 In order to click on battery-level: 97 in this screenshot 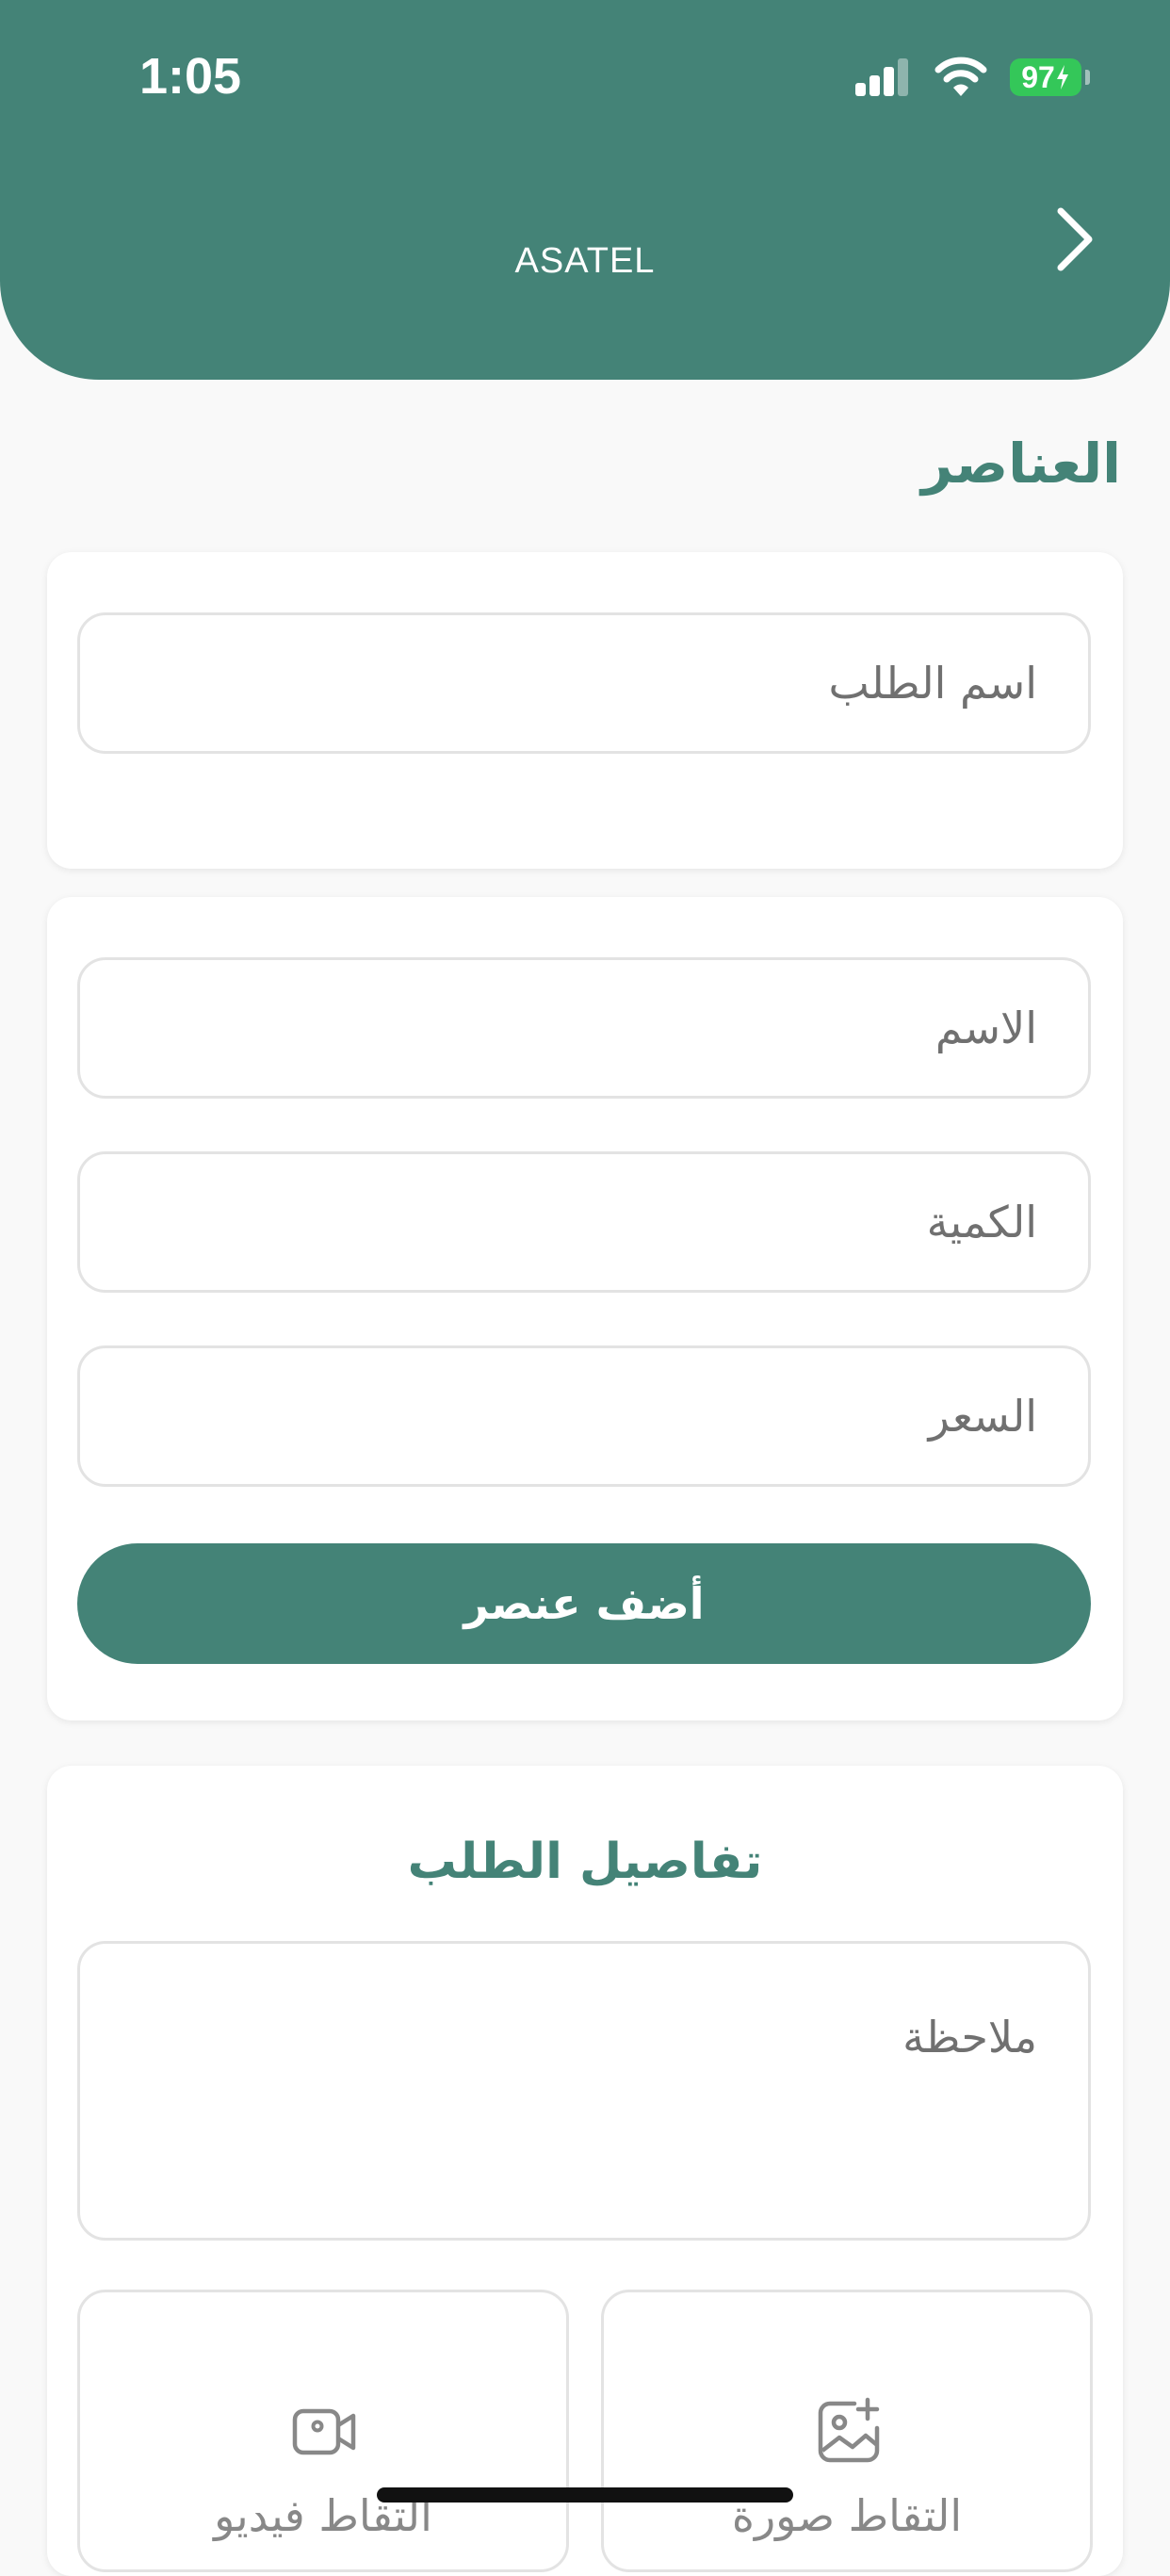, I will do `click(1038, 76)`.